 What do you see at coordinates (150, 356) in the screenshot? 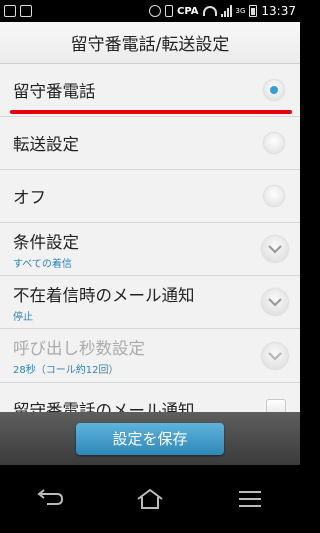
I see `setting-ring-seconds: 呼び出し秒数設定 28秒（コール約12回）` at bounding box center [150, 356].